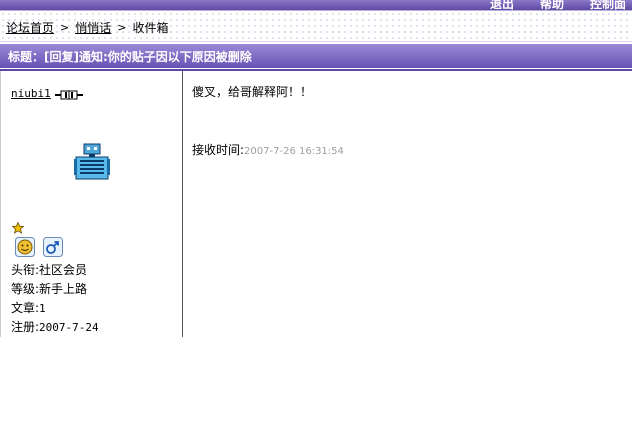  What do you see at coordinates (150, 28) in the screenshot?
I see `breadcrumb-current: 收件箱` at bounding box center [150, 28].